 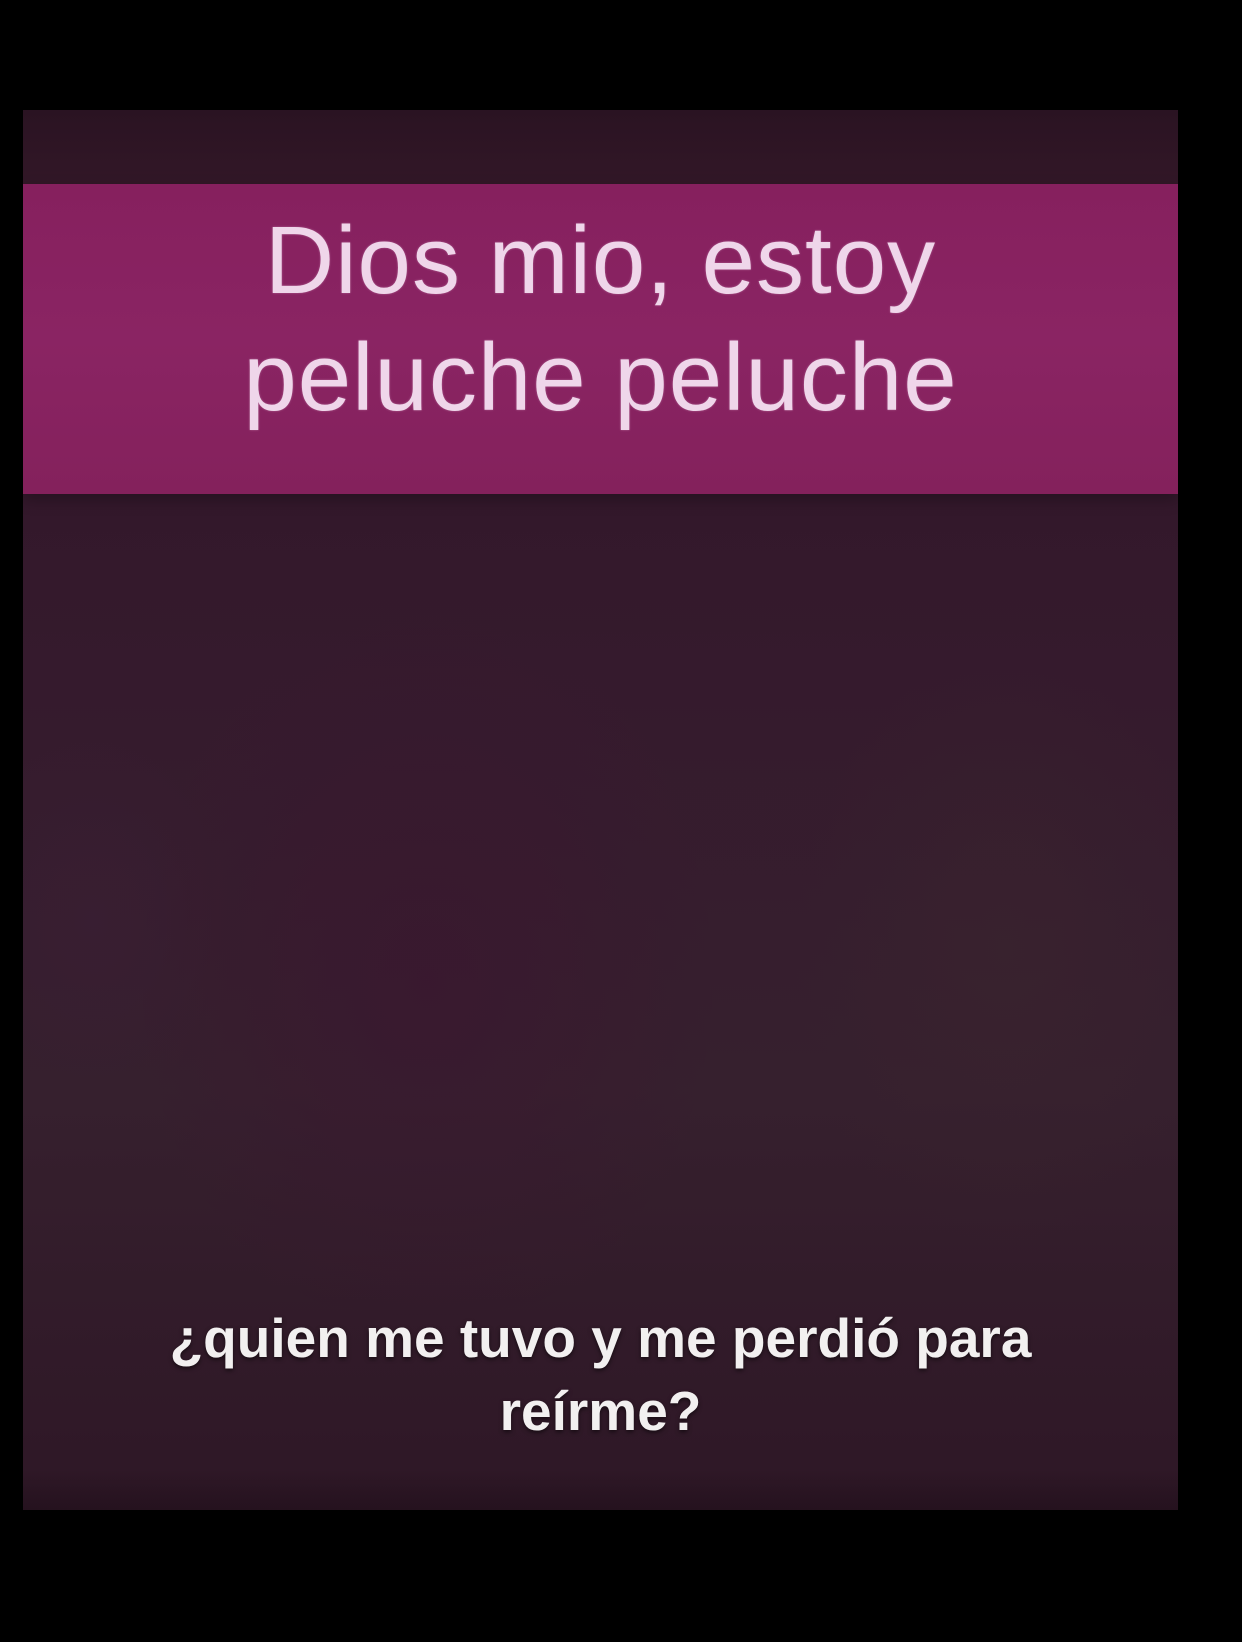 What do you see at coordinates (600, 1374) in the screenshot?
I see `caption-text: ¿quien me tuvo y me perdió para reírme?` at bounding box center [600, 1374].